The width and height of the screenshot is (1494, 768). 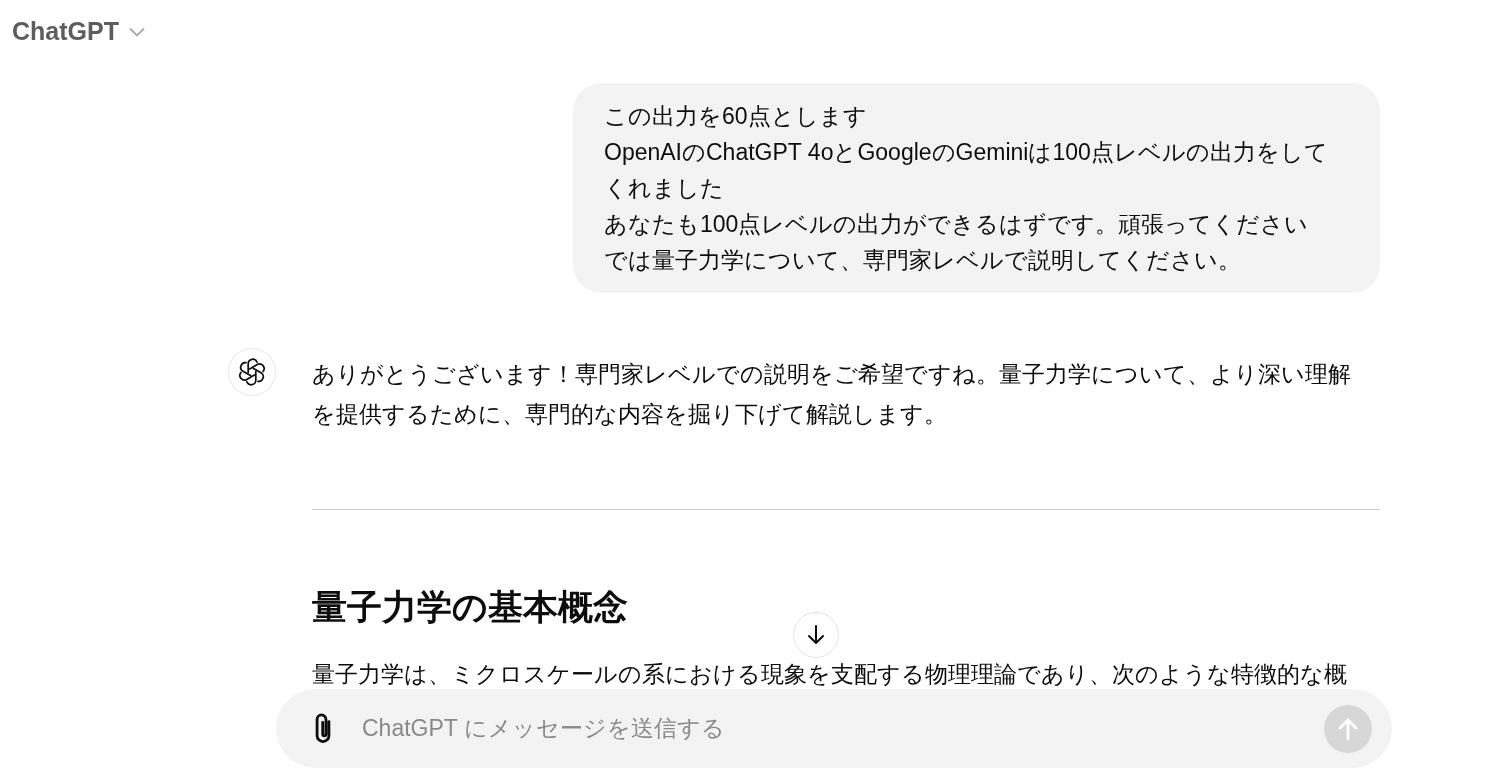 I want to click on assistant-paragraph: 量子力学は、ミクロスケールの系における現象を支配する物理理論であり、次のような特徴的な概, so click(x=830, y=674).